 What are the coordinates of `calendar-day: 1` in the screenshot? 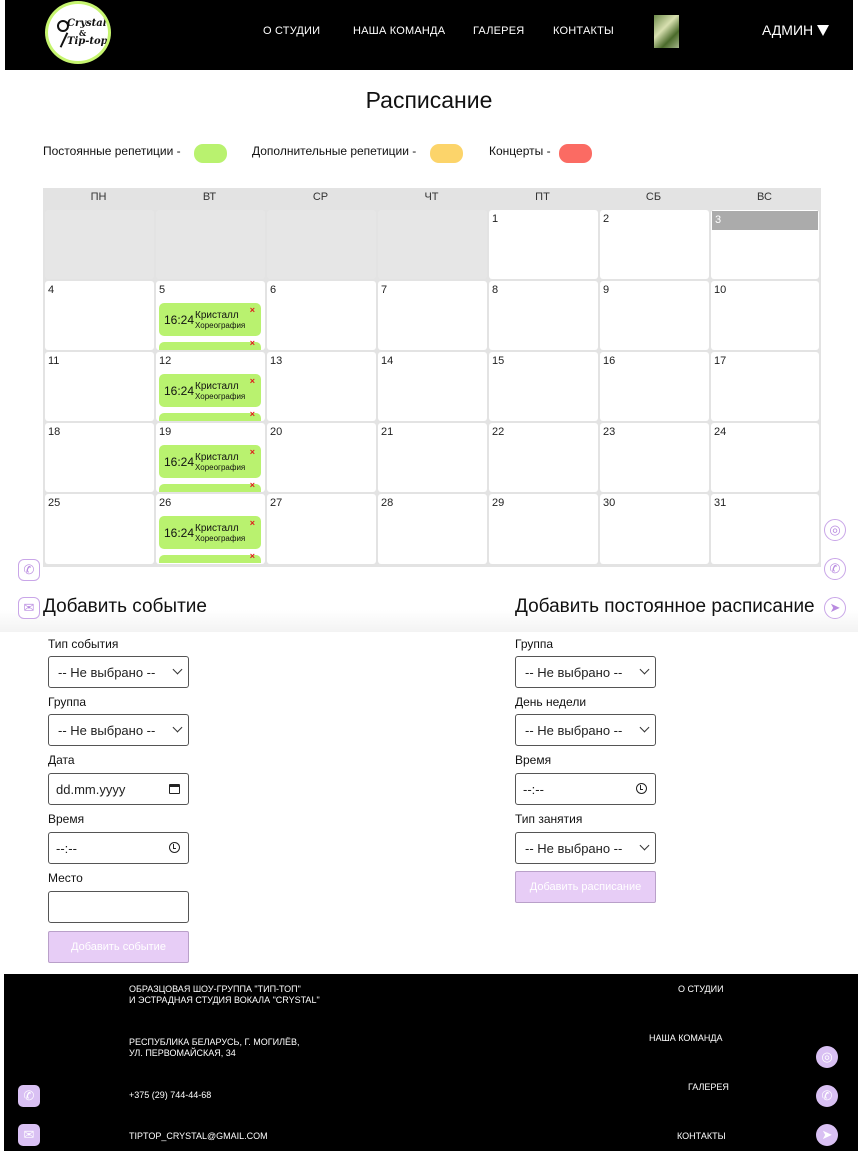 It's located at (543, 244).